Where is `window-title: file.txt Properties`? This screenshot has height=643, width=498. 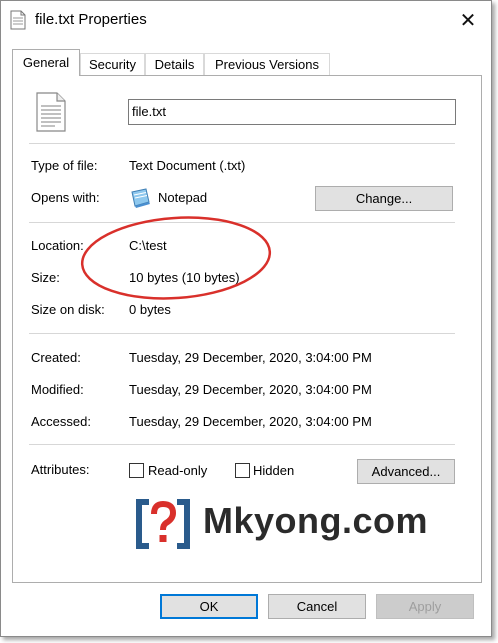
window-title: file.txt Properties is located at coordinates (91, 19).